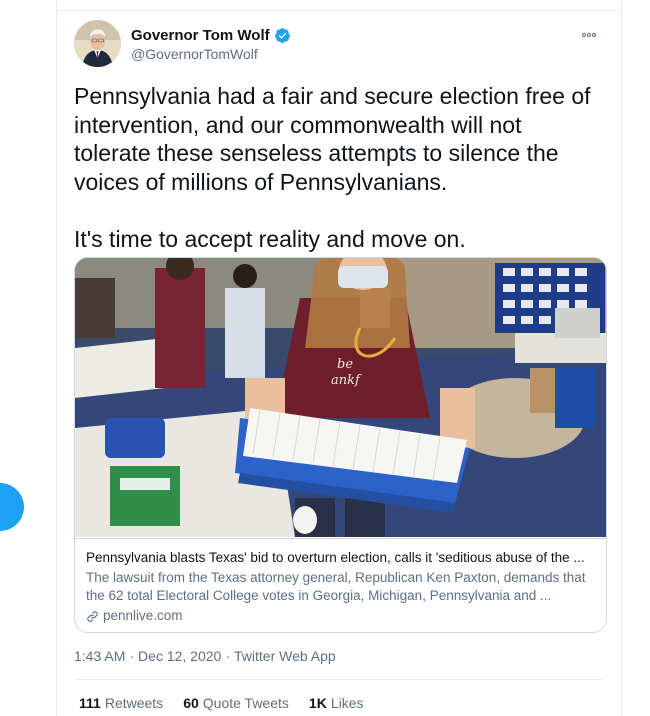 The width and height of the screenshot is (650, 716). I want to click on compose-tweet-button, so click(12, 507).